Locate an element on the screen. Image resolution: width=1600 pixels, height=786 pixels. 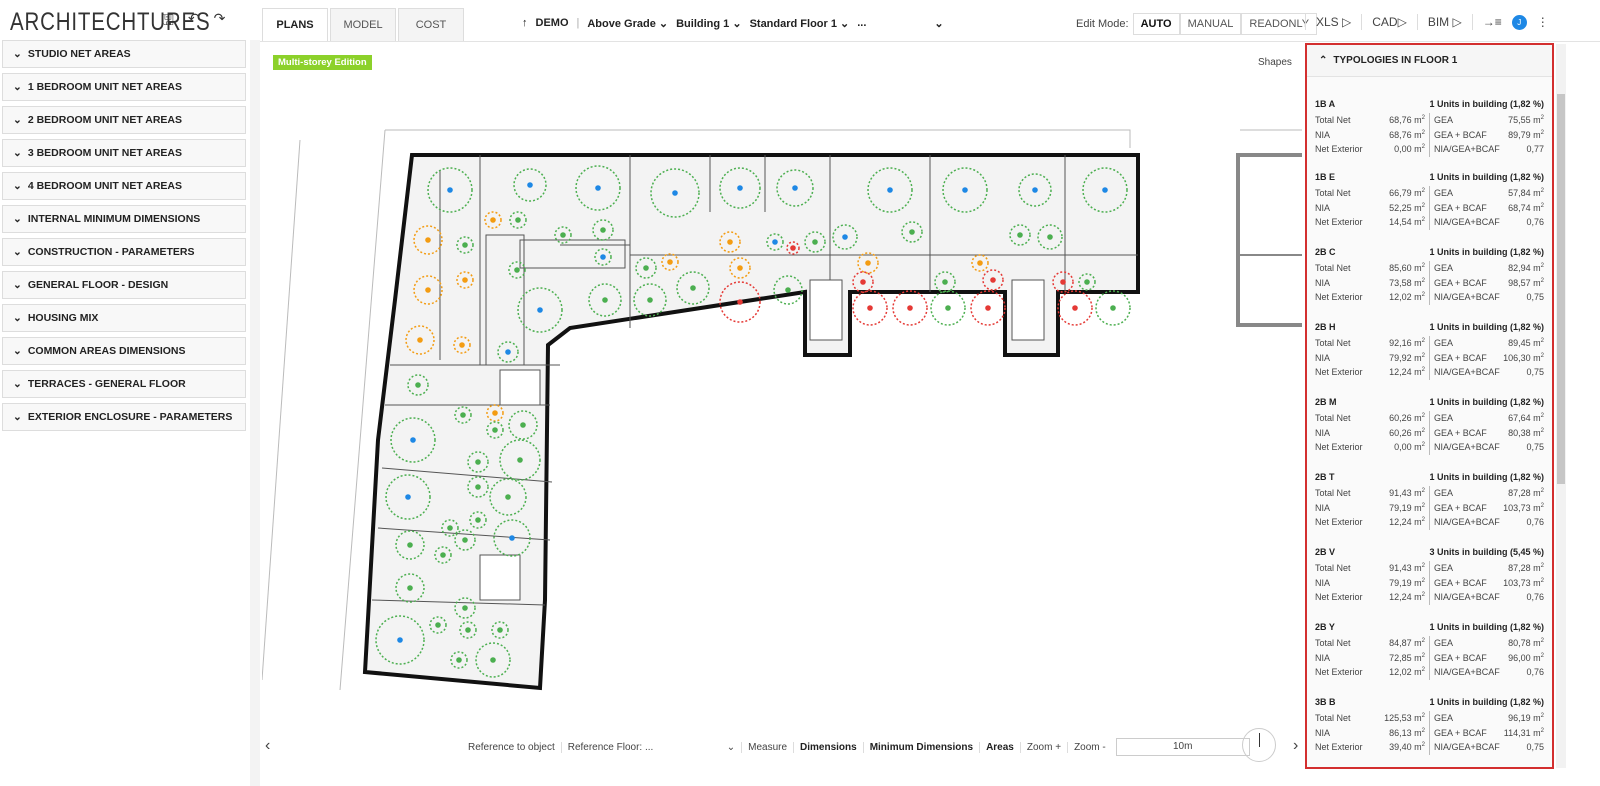
zoom-in-button: Zoom + is located at coordinates (1043, 747).